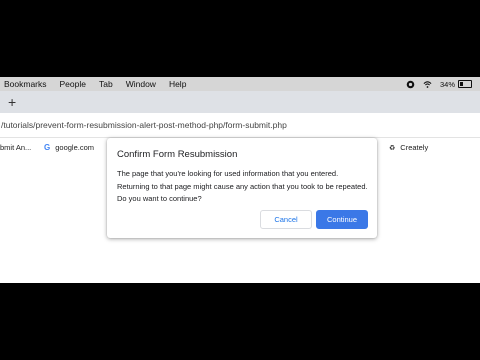  Describe the element at coordinates (12, 102) in the screenshot. I see `new-tab-button: +` at that location.